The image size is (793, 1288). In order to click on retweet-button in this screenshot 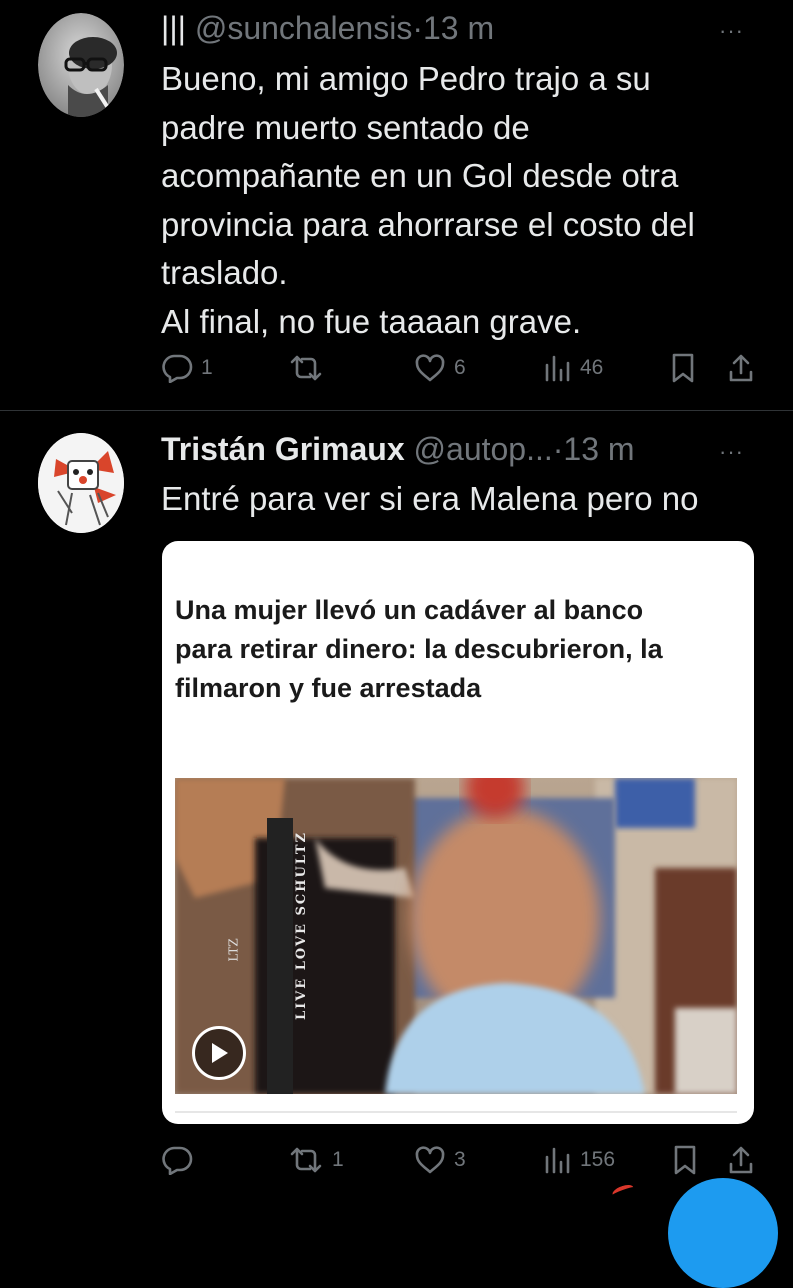, I will do `click(310, 368)`.